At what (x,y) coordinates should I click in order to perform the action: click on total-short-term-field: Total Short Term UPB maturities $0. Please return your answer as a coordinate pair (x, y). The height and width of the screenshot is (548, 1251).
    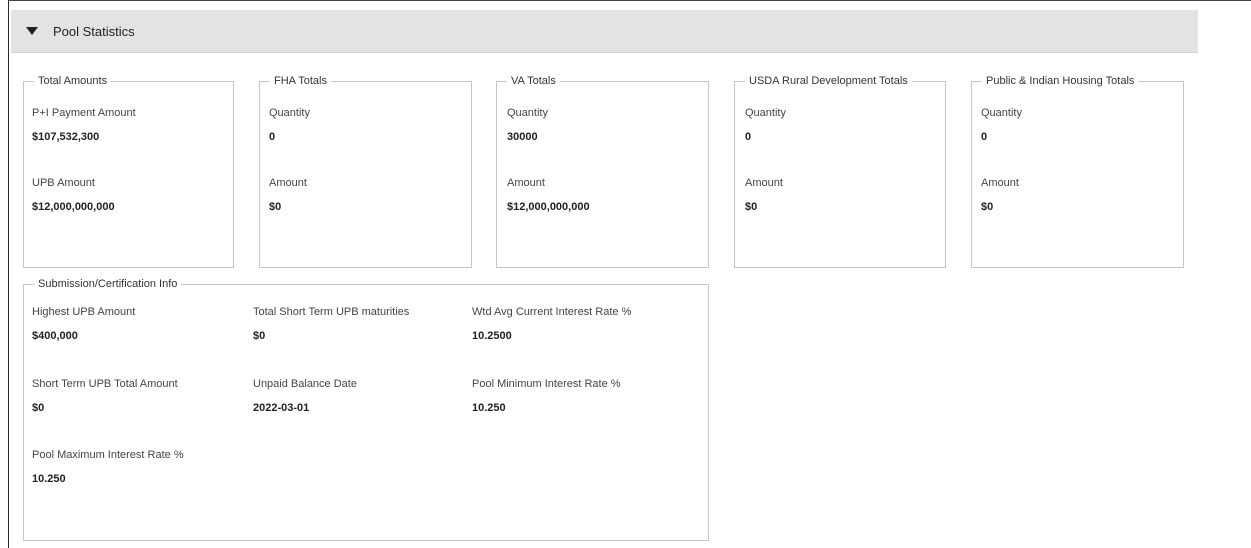
    Looking at the image, I should click on (331, 324).